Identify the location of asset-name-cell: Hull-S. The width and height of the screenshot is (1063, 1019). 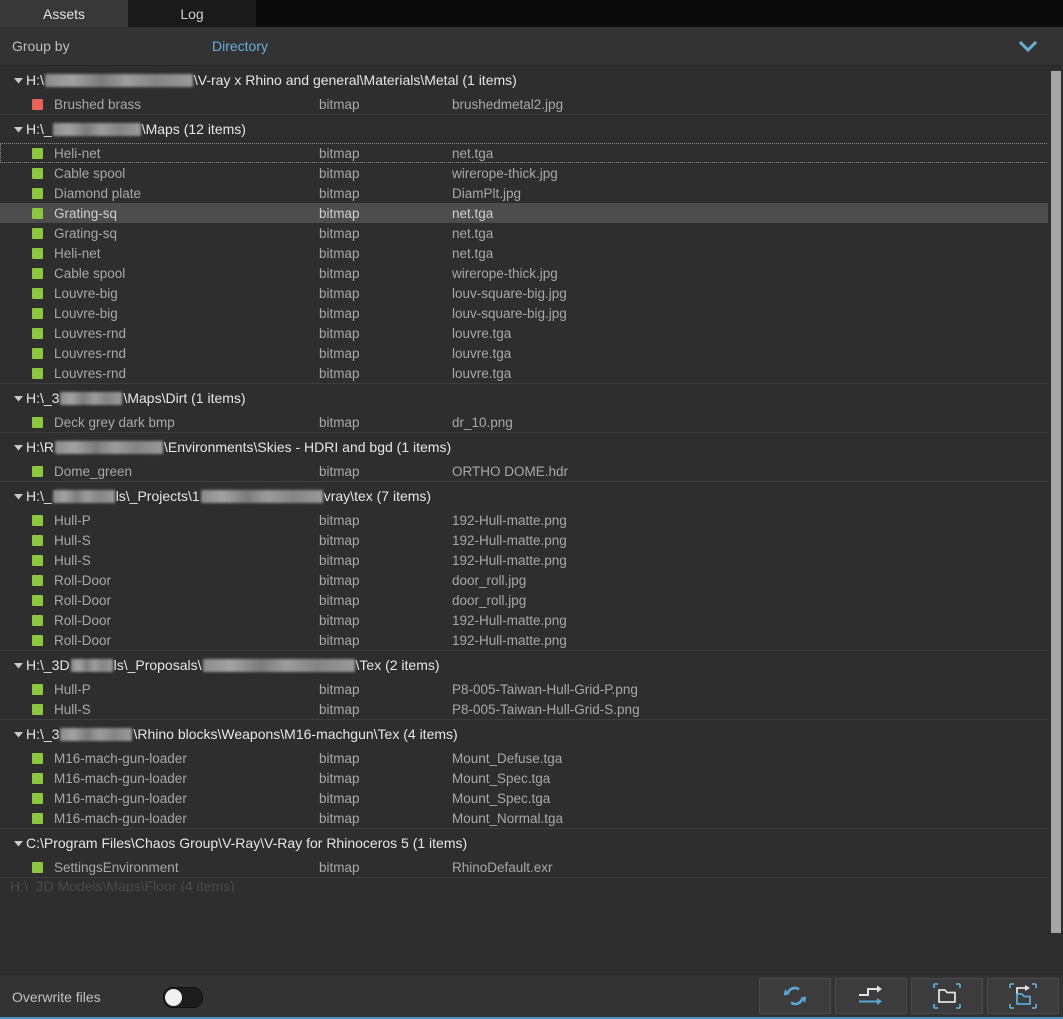
(72, 560).